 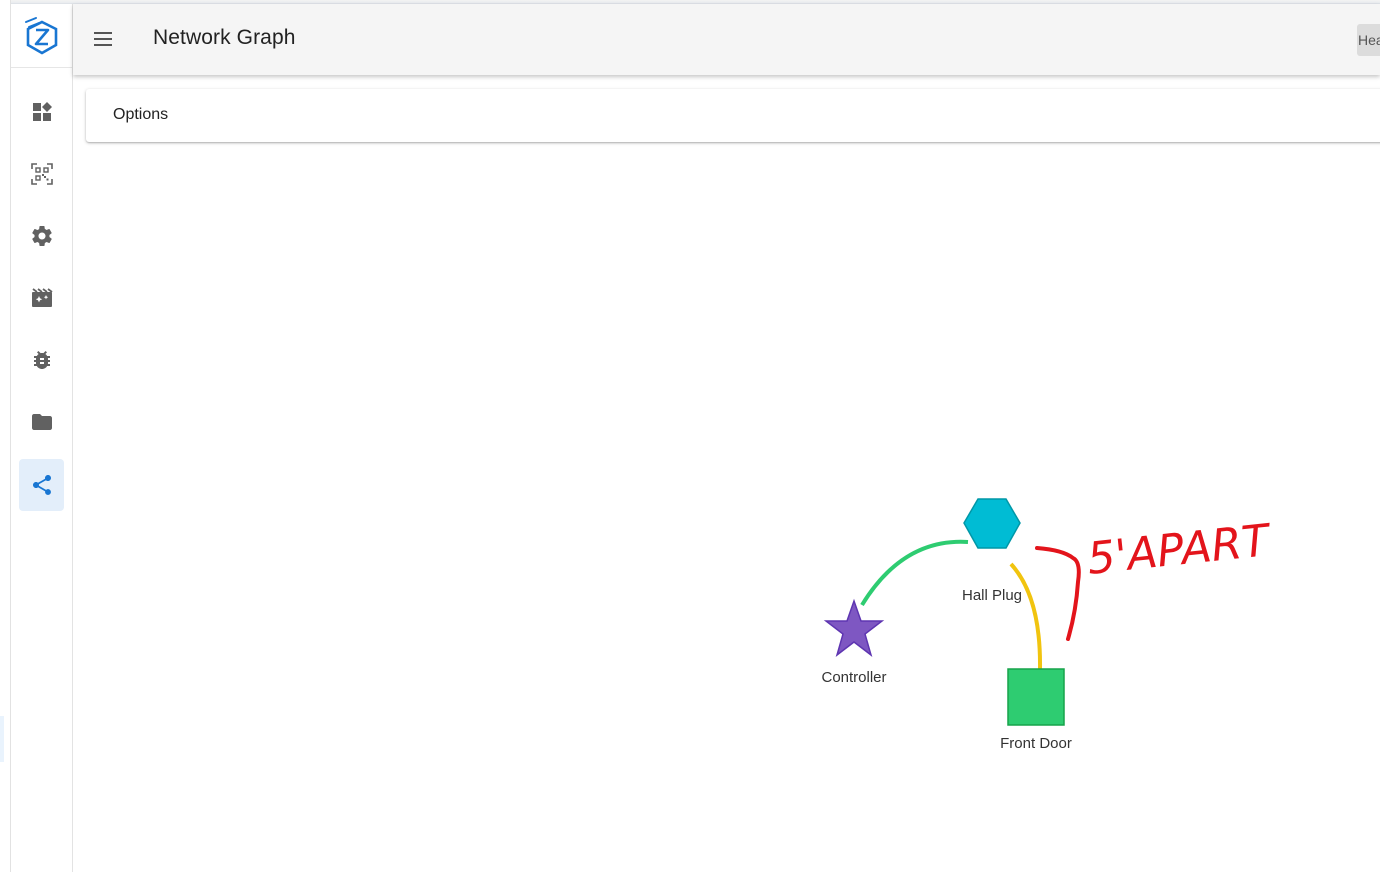 I want to click on sidebar-item-debug, so click(x=41, y=360).